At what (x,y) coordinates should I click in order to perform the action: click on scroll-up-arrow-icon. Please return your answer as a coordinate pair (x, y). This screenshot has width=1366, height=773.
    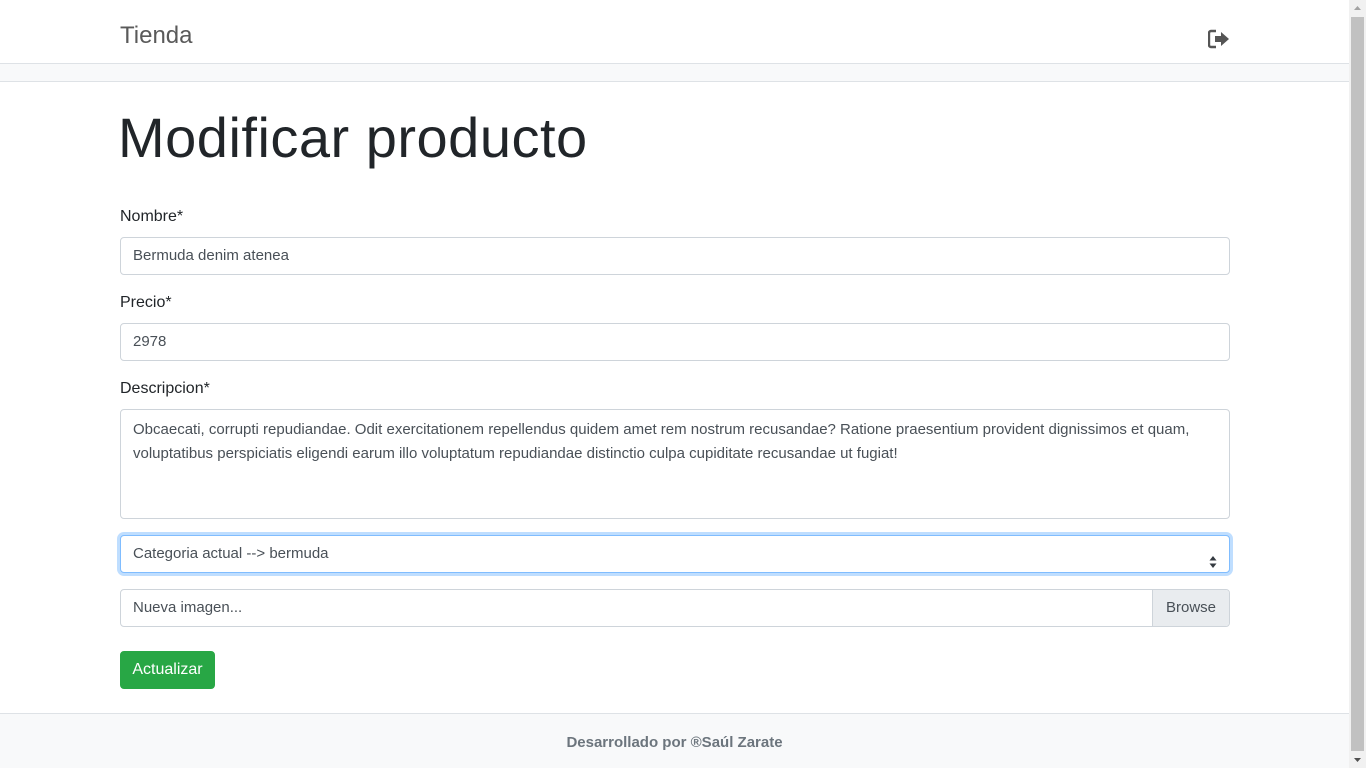
    Looking at the image, I should click on (1357, 8).